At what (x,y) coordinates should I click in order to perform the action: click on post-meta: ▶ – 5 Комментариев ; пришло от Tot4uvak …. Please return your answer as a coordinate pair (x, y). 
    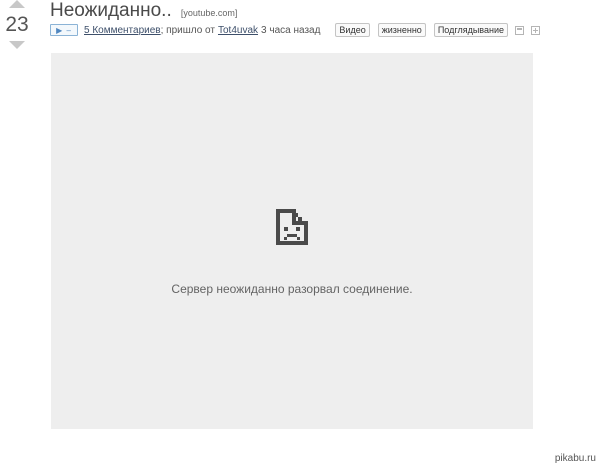
    Looking at the image, I should click on (295, 30).